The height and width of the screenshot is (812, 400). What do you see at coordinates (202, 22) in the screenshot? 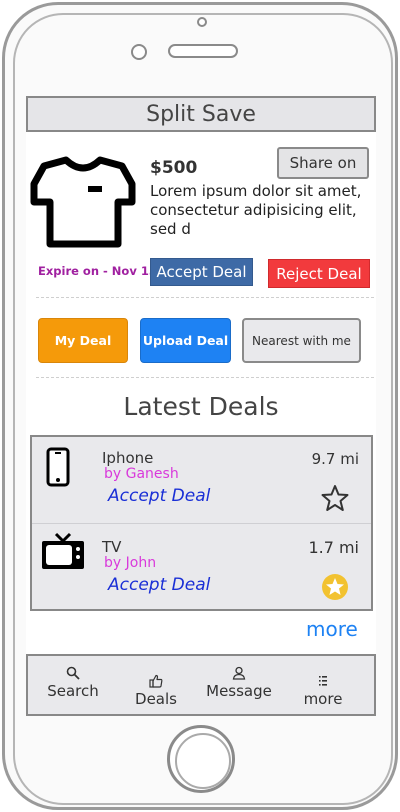
I see `sensor-dot` at bounding box center [202, 22].